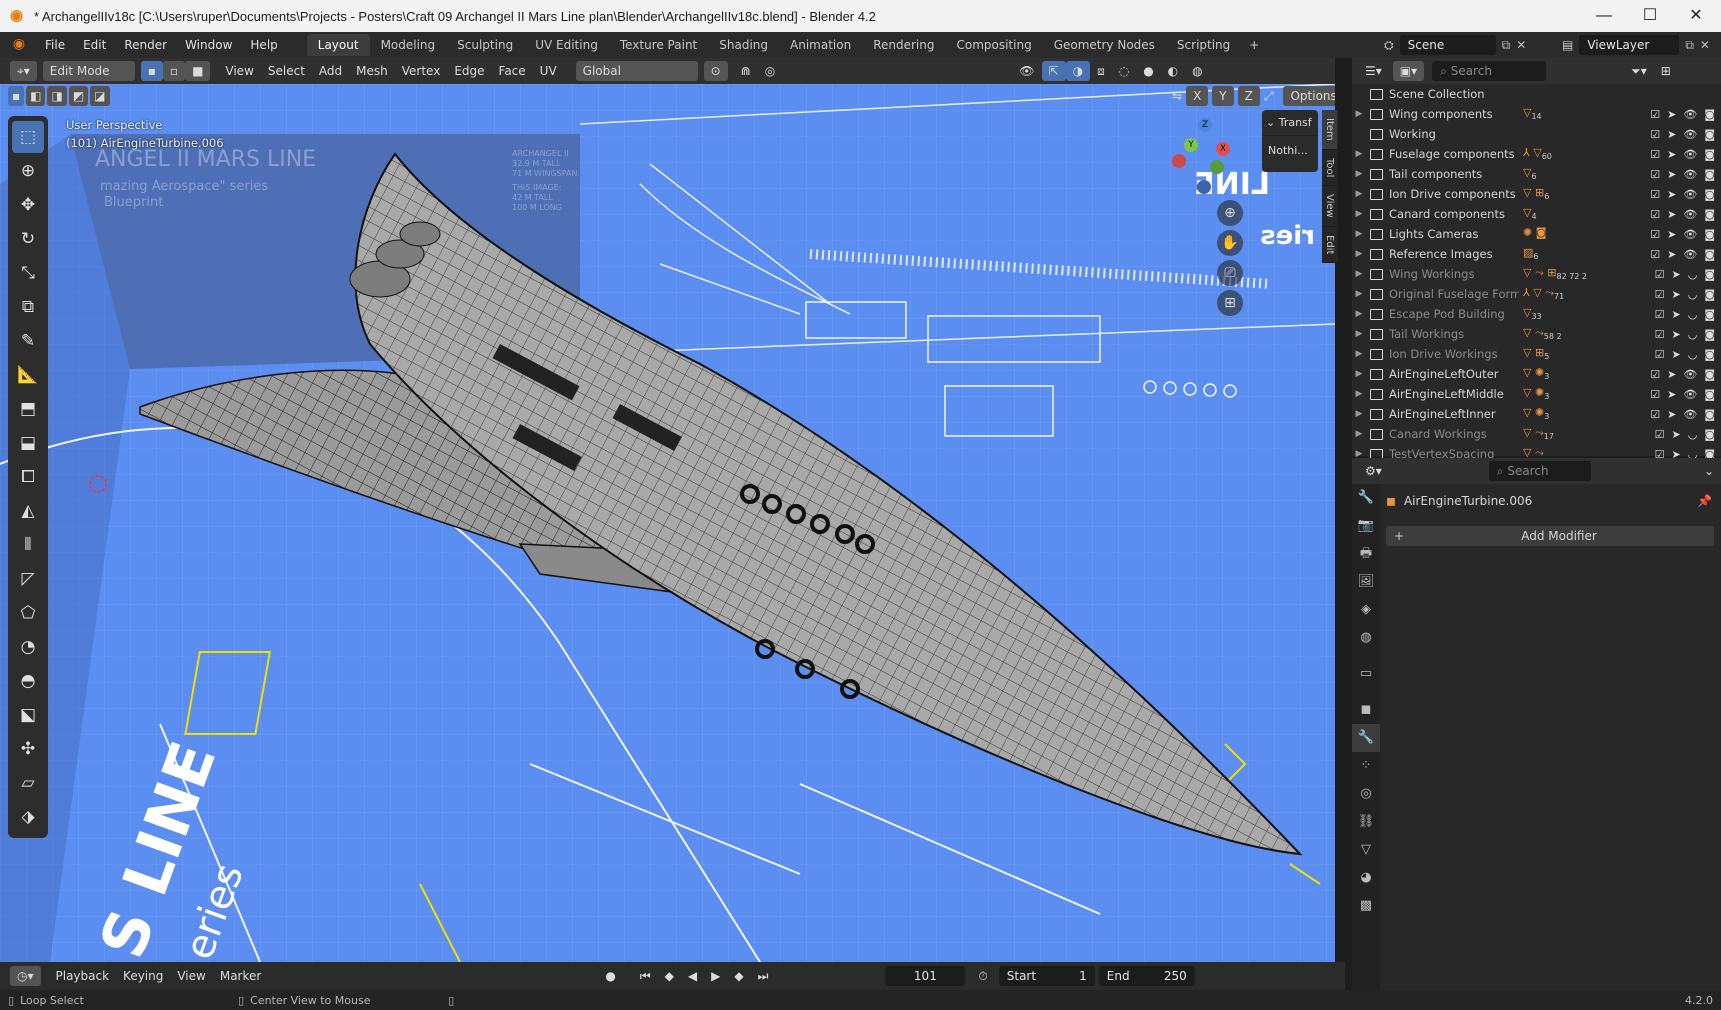  Describe the element at coordinates (28, 681) in the screenshot. I see `smooth-tool-icon: ◓` at that location.